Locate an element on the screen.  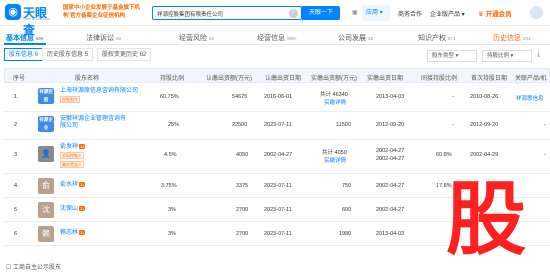
sub-amount: 22500 is located at coordinates (240, 125).